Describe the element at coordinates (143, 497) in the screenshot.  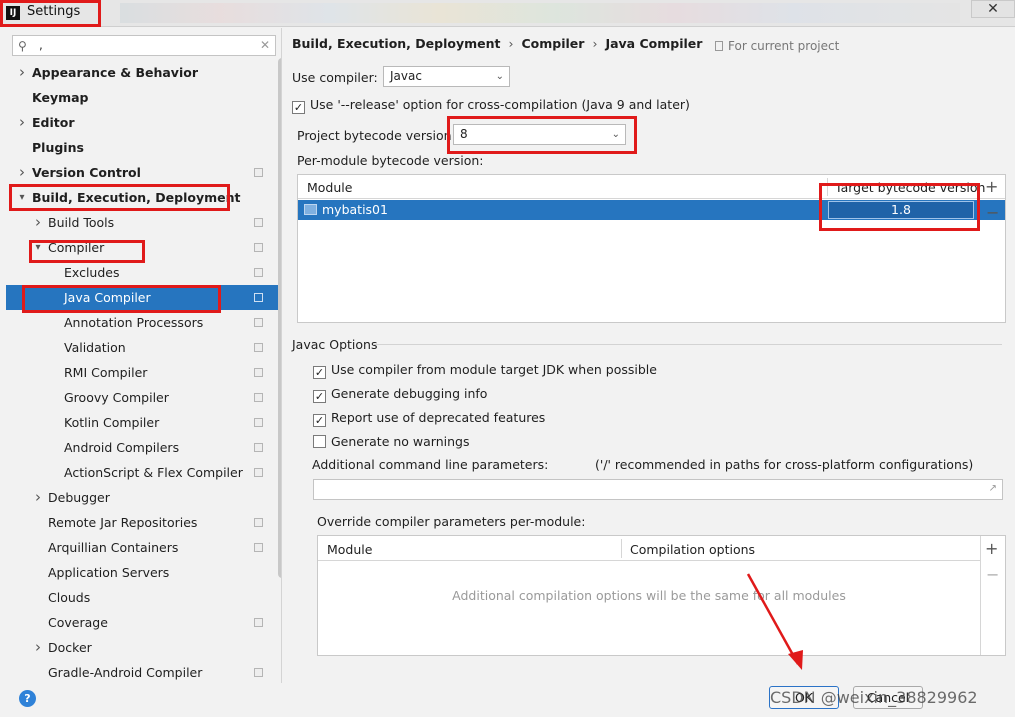
I see `sidebar-item-debugger: › Debugger` at that location.